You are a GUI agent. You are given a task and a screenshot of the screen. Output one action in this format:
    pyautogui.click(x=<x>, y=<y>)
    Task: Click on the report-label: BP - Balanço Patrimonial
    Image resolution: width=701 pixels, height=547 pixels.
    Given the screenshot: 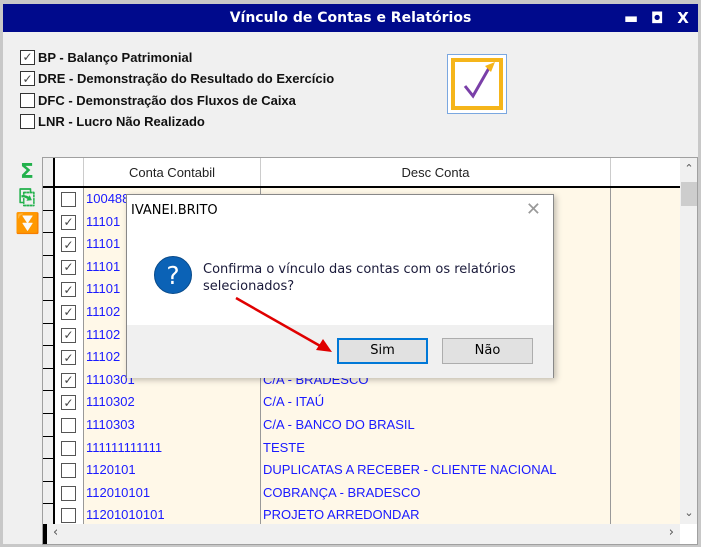 What is the action you would take?
    pyautogui.click(x=115, y=57)
    